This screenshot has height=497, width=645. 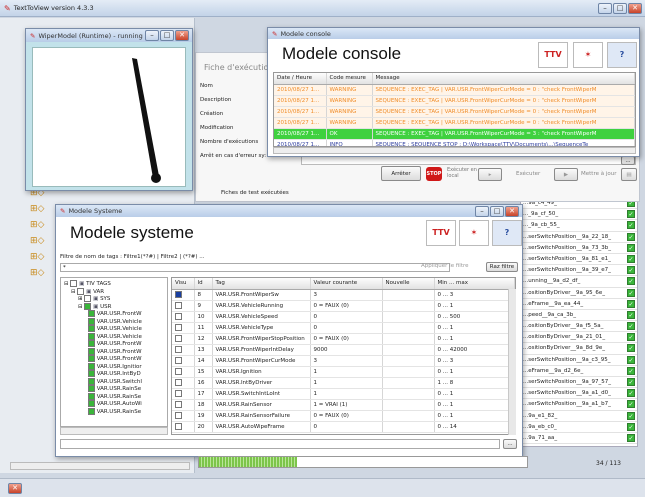 I want to click on tag-row: 10 VAR.USR.VehicleSpeed 0 0 ... 500, so click(x=343, y=317).